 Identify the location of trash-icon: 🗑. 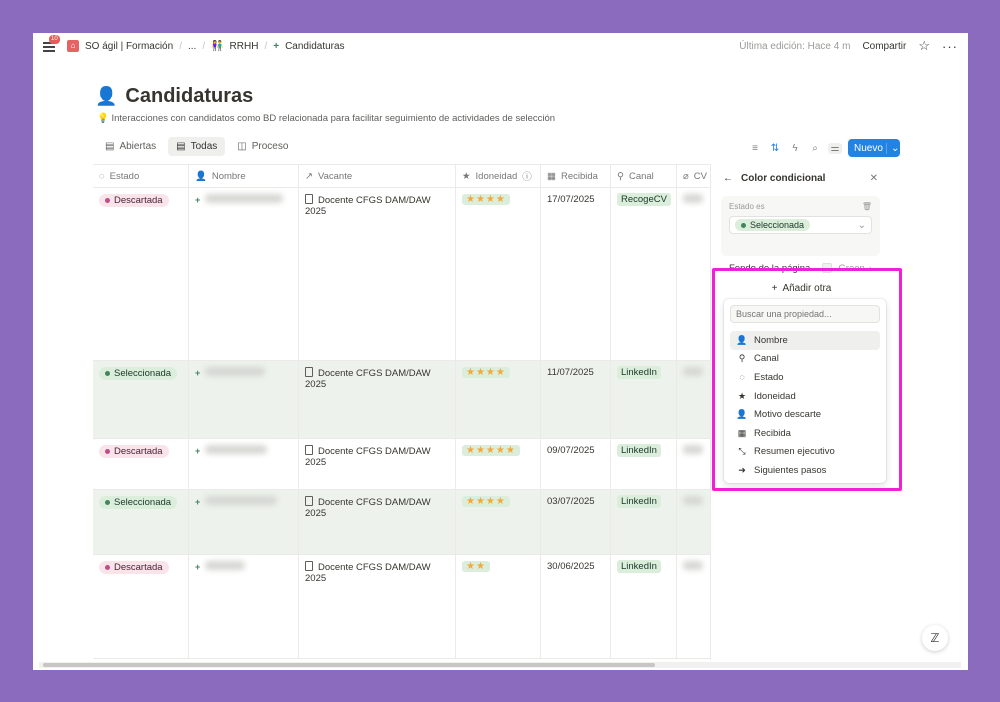
(867, 206).